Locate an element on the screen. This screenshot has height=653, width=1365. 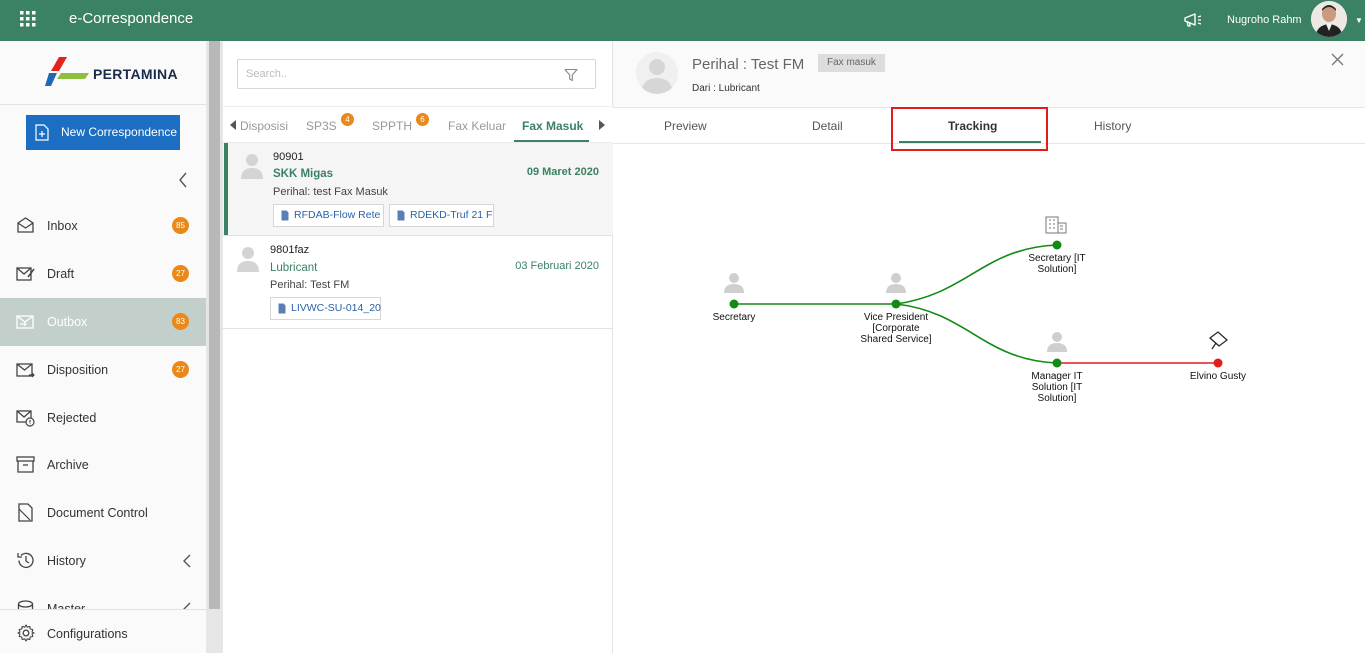
outbox-count-badge: 83 is located at coordinates (180, 321).